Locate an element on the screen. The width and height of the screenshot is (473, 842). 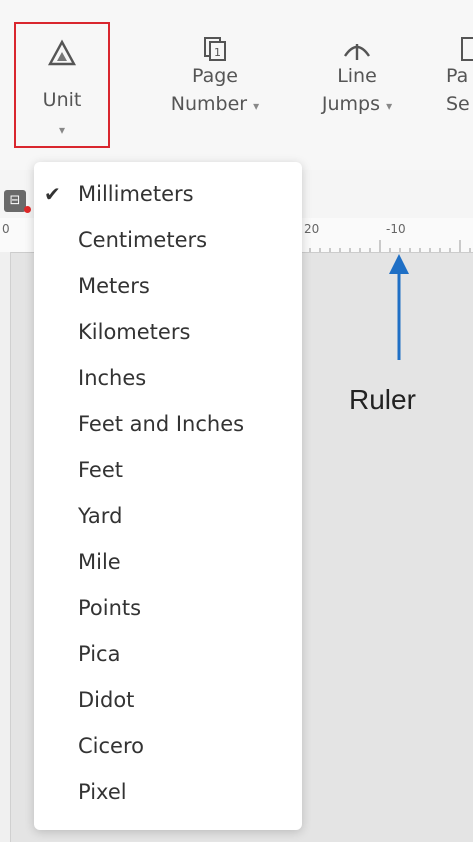
menu-item-label: Feet and Inches is located at coordinates (161, 424).